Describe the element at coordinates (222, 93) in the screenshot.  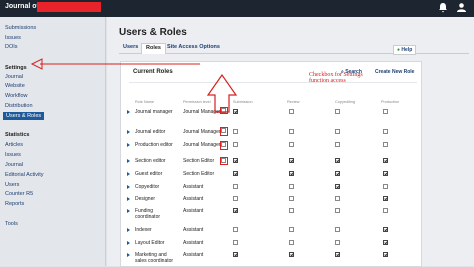
I see `annotation-arrow-up` at that location.